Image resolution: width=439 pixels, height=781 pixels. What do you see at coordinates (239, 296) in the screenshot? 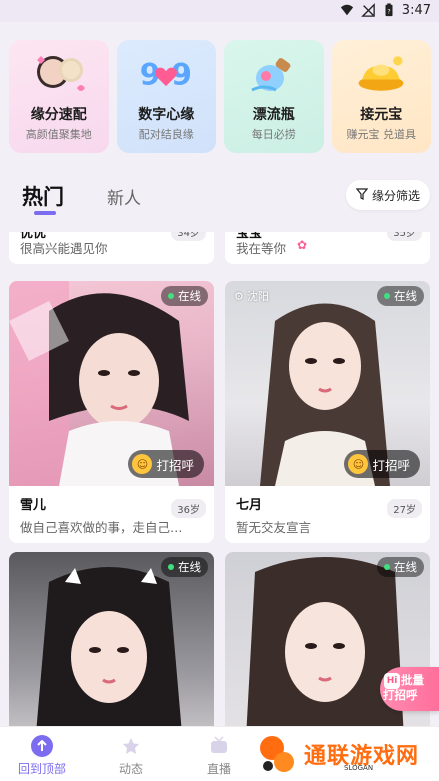
I see `location-icon: ⚙` at bounding box center [239, 296].